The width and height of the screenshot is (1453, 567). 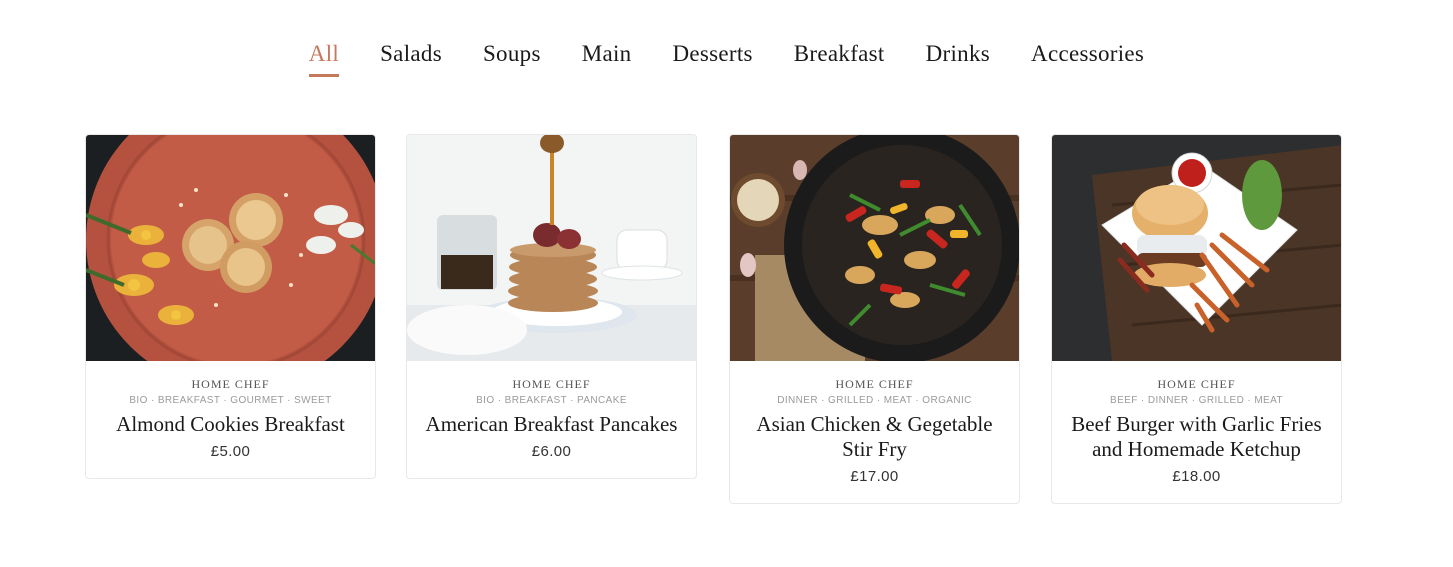 What do you see at coordinates (1196, 400) in the screenshot?
I see `product-tags: BEEF · DINNER · GRILLED · MEAT` at bounding box center [1196, 400].